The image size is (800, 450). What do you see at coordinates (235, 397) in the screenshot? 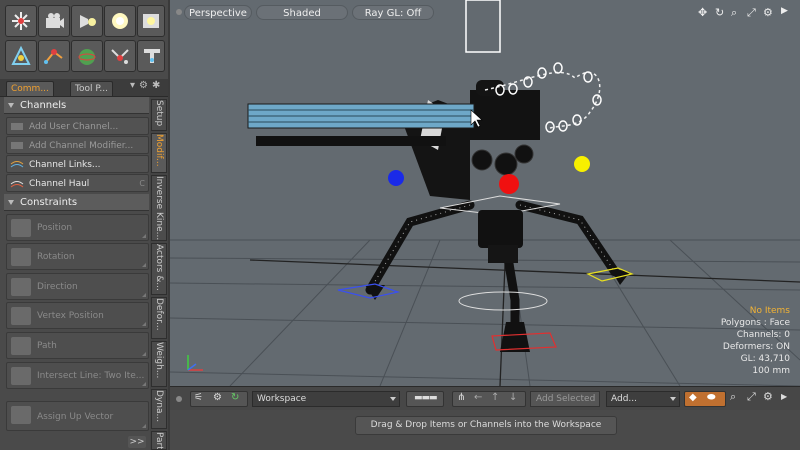
I see `workspace-refresh-icon: ↻` at bounding box center [235, 397].